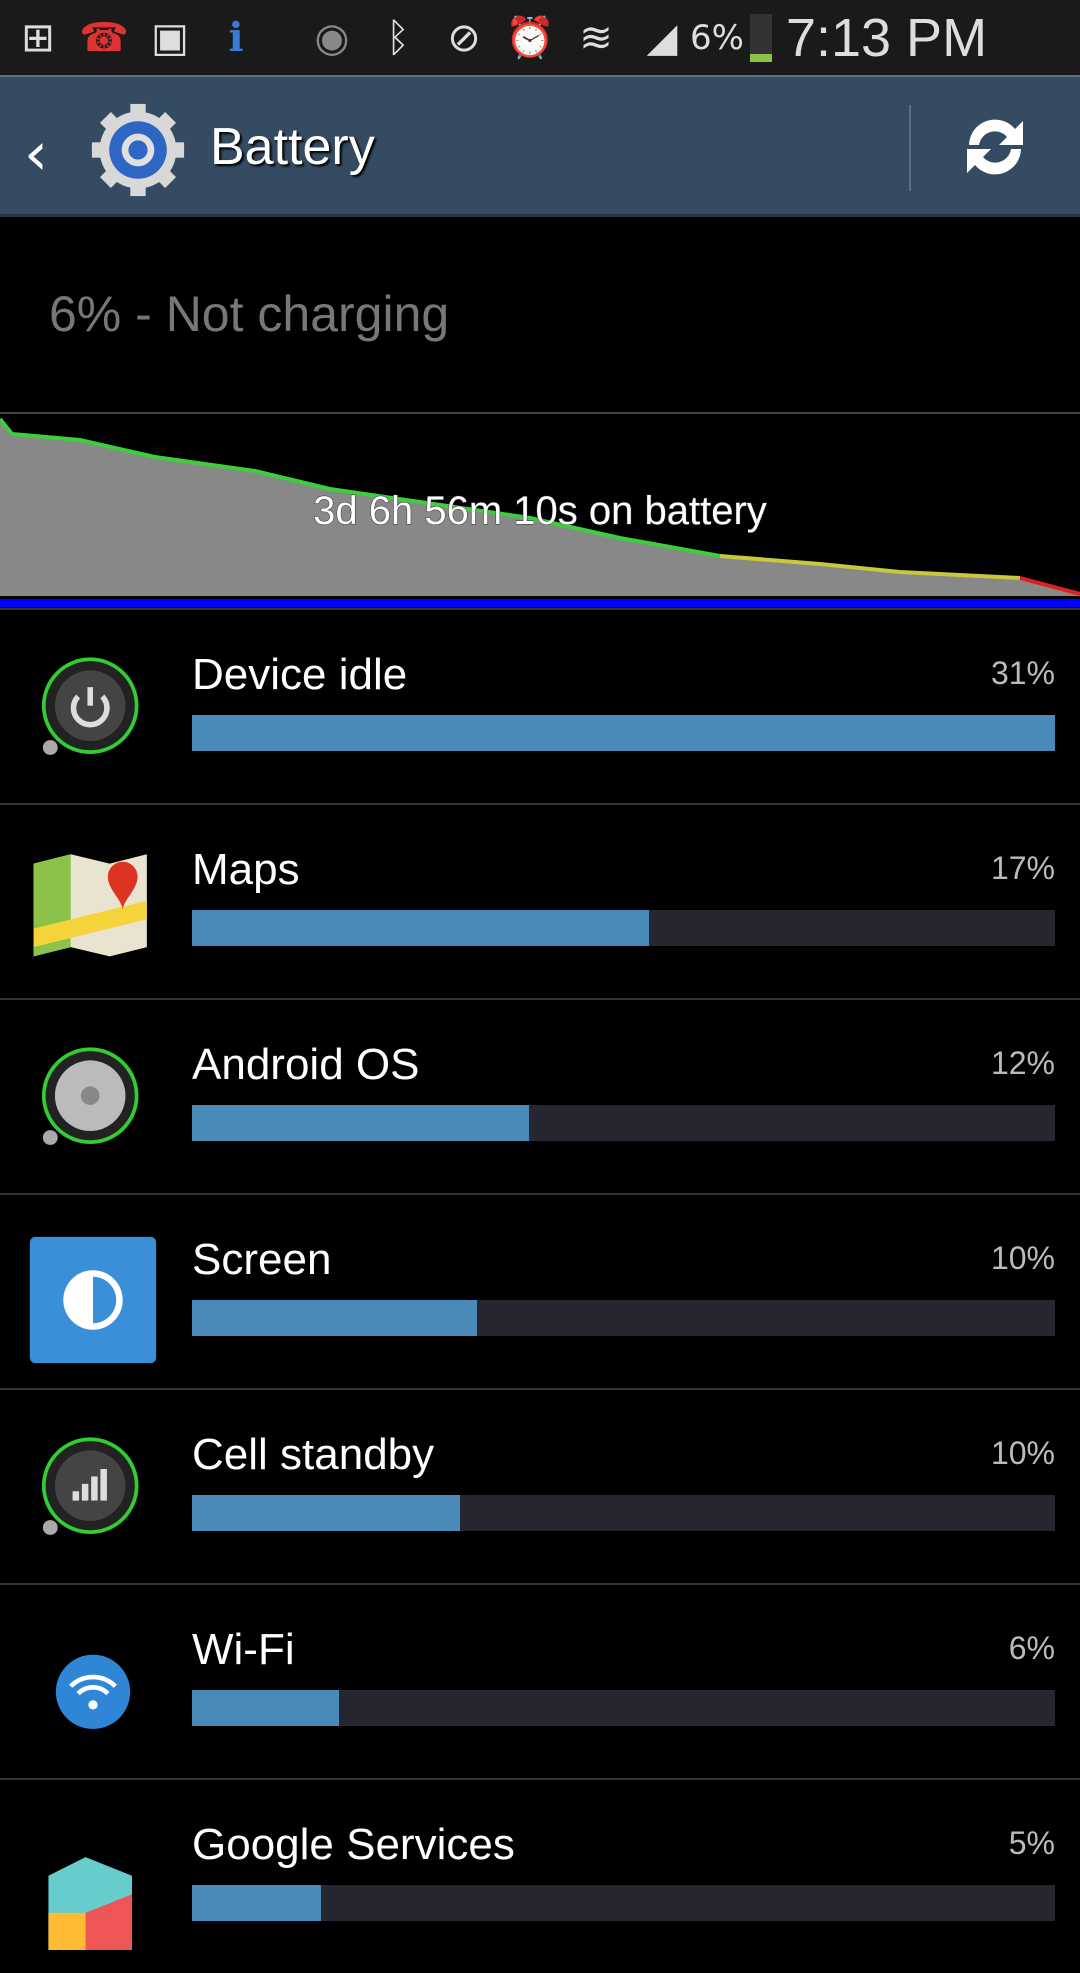 The image size is (1080, 1973). Describe the element at coordinates (292, 147) in the screenshot. I see `page-title: Battery` at that location.